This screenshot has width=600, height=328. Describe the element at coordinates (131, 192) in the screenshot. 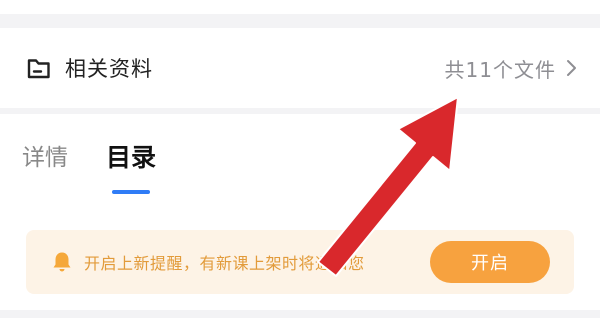

I see `active-tab-underline` at that location.